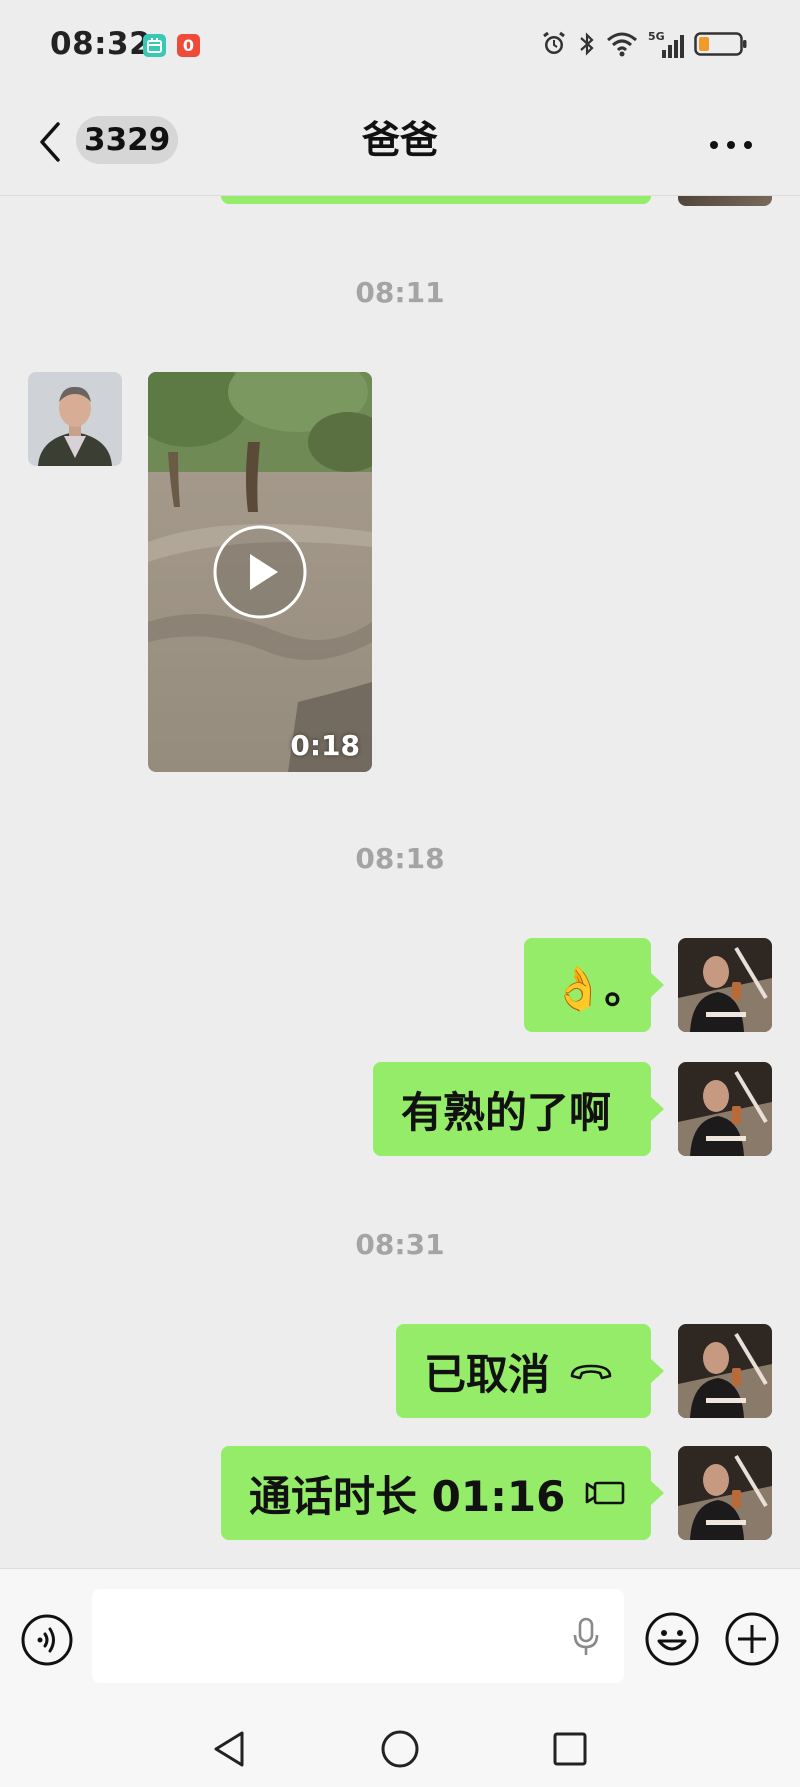  What do you see at coordinates (554, 46) in the screenshot?
I see `alarm-icon` at bounding box center [554, 46].